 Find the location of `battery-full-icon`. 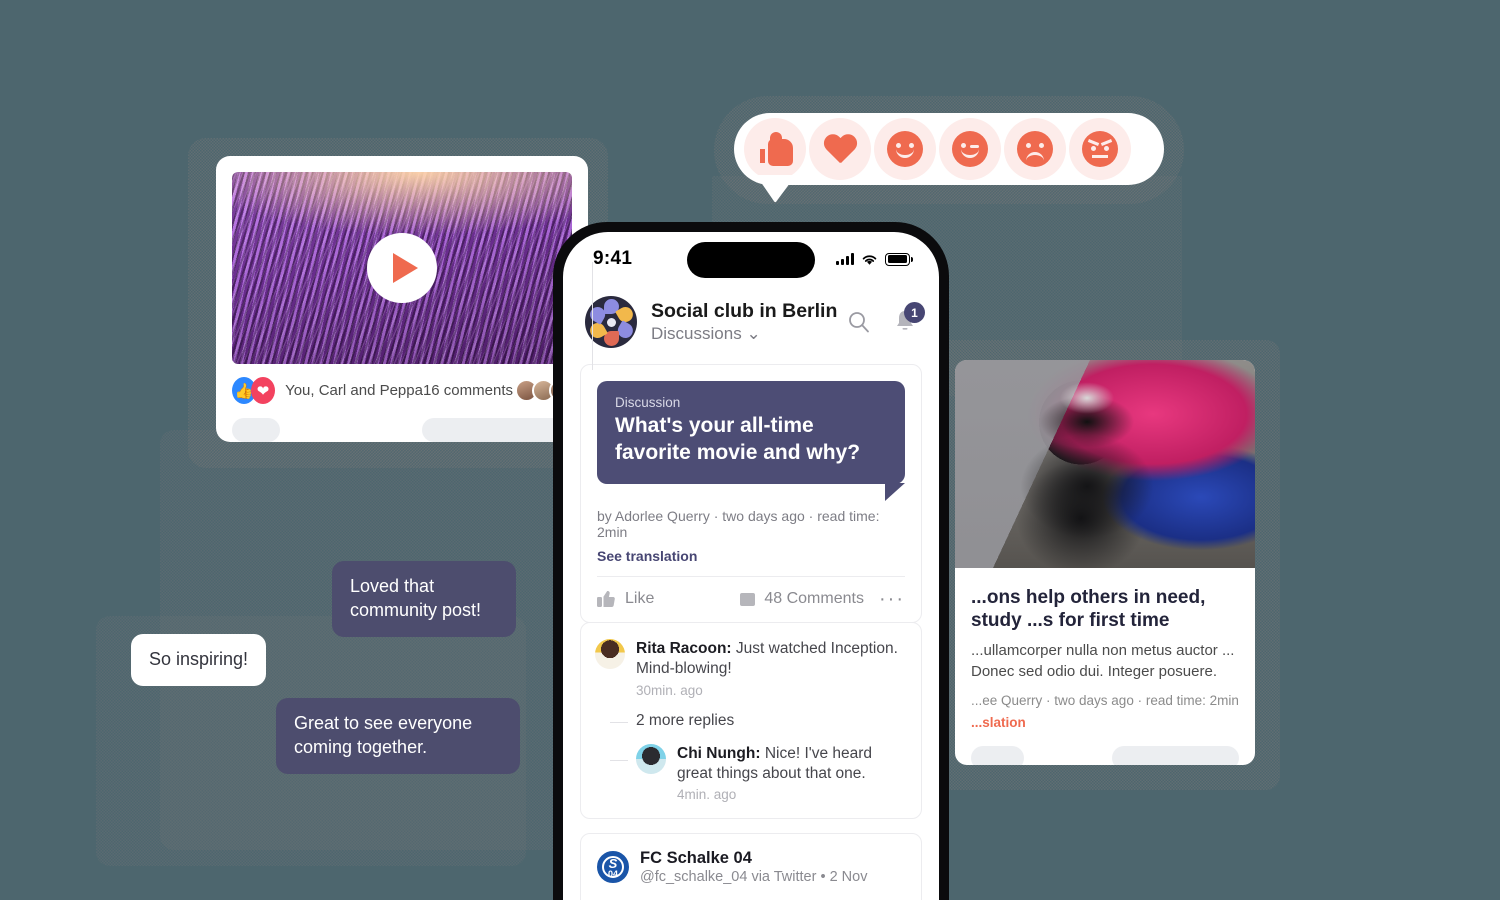

battery-full-icon is located at coordinates (897, 259).